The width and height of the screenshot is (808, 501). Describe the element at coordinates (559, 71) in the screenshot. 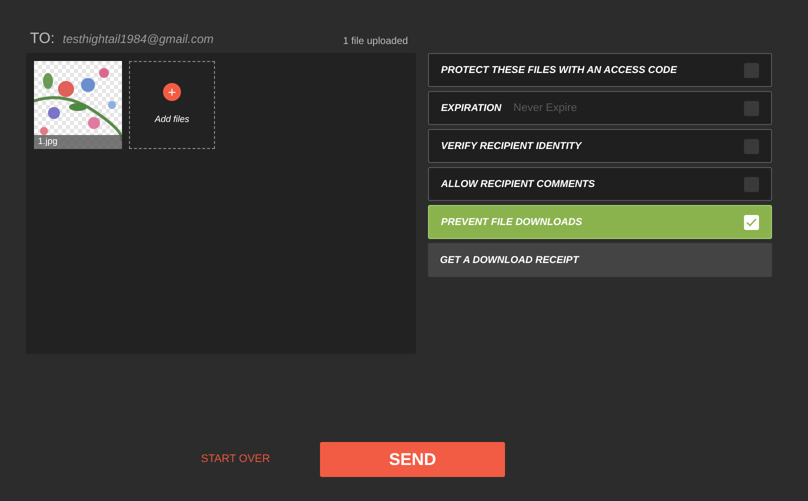

I see `option-label: PROTECT THESE FILES WITH AN ACCESS CODE` at that location.